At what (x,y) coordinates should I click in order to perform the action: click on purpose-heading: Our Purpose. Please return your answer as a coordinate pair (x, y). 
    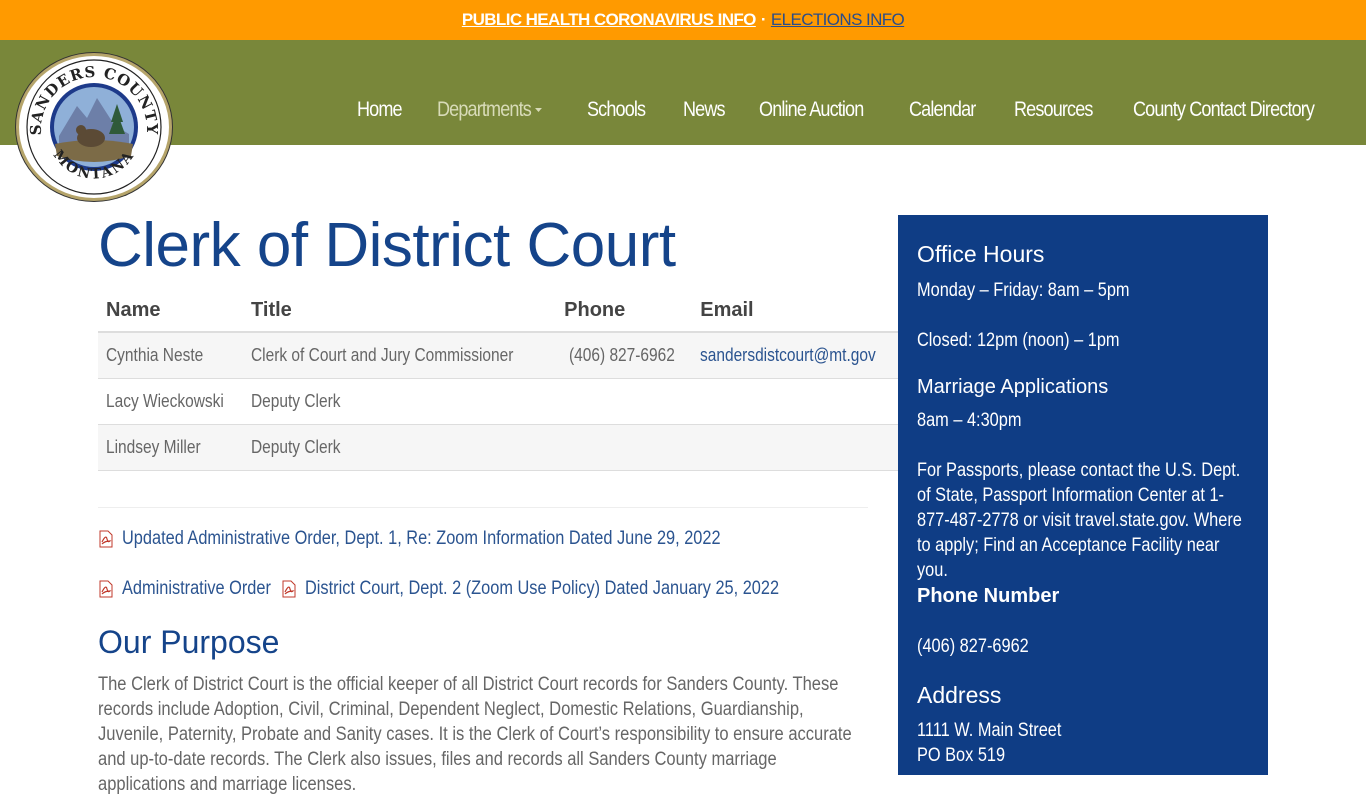
    Looking at the image, I should click on (189, 642).